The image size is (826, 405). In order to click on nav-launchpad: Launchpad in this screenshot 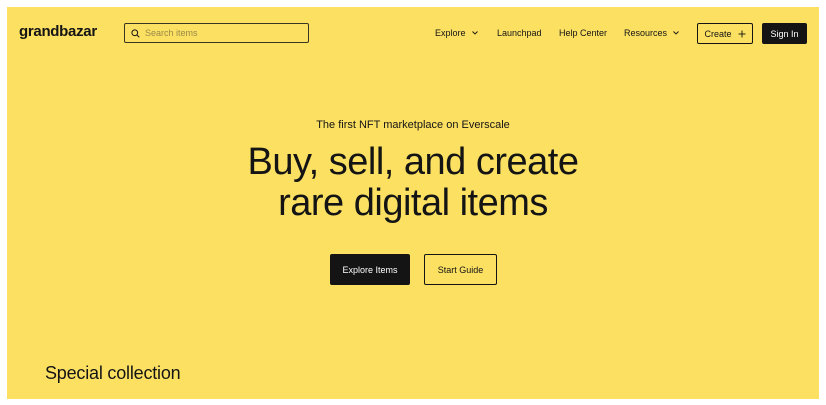, I will do `click(519, 33)`.